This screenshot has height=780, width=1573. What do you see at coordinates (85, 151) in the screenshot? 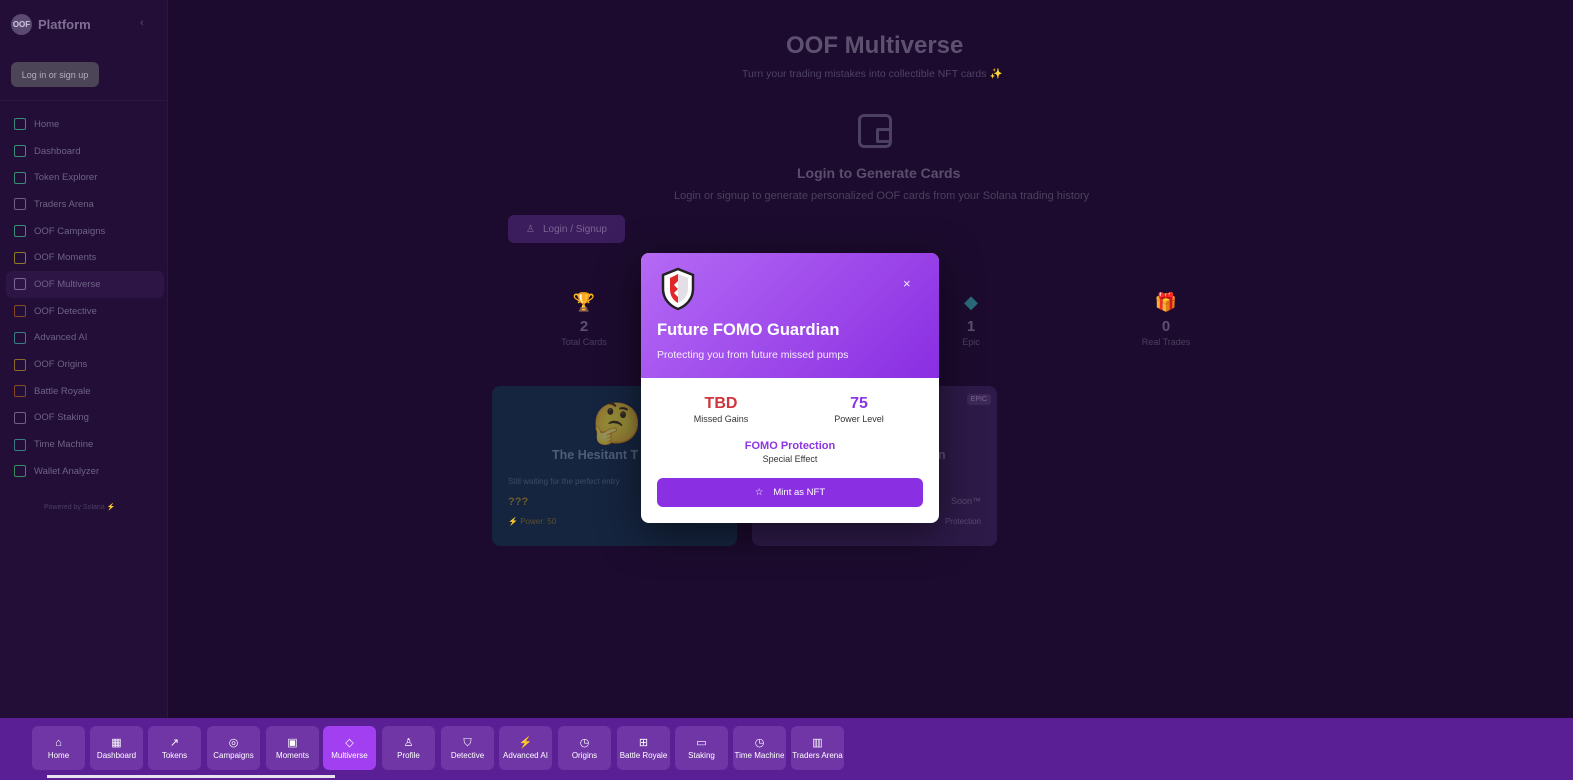
I see `sidebar-item-dashboard: Dashboard` at bounding box center [85, 151].